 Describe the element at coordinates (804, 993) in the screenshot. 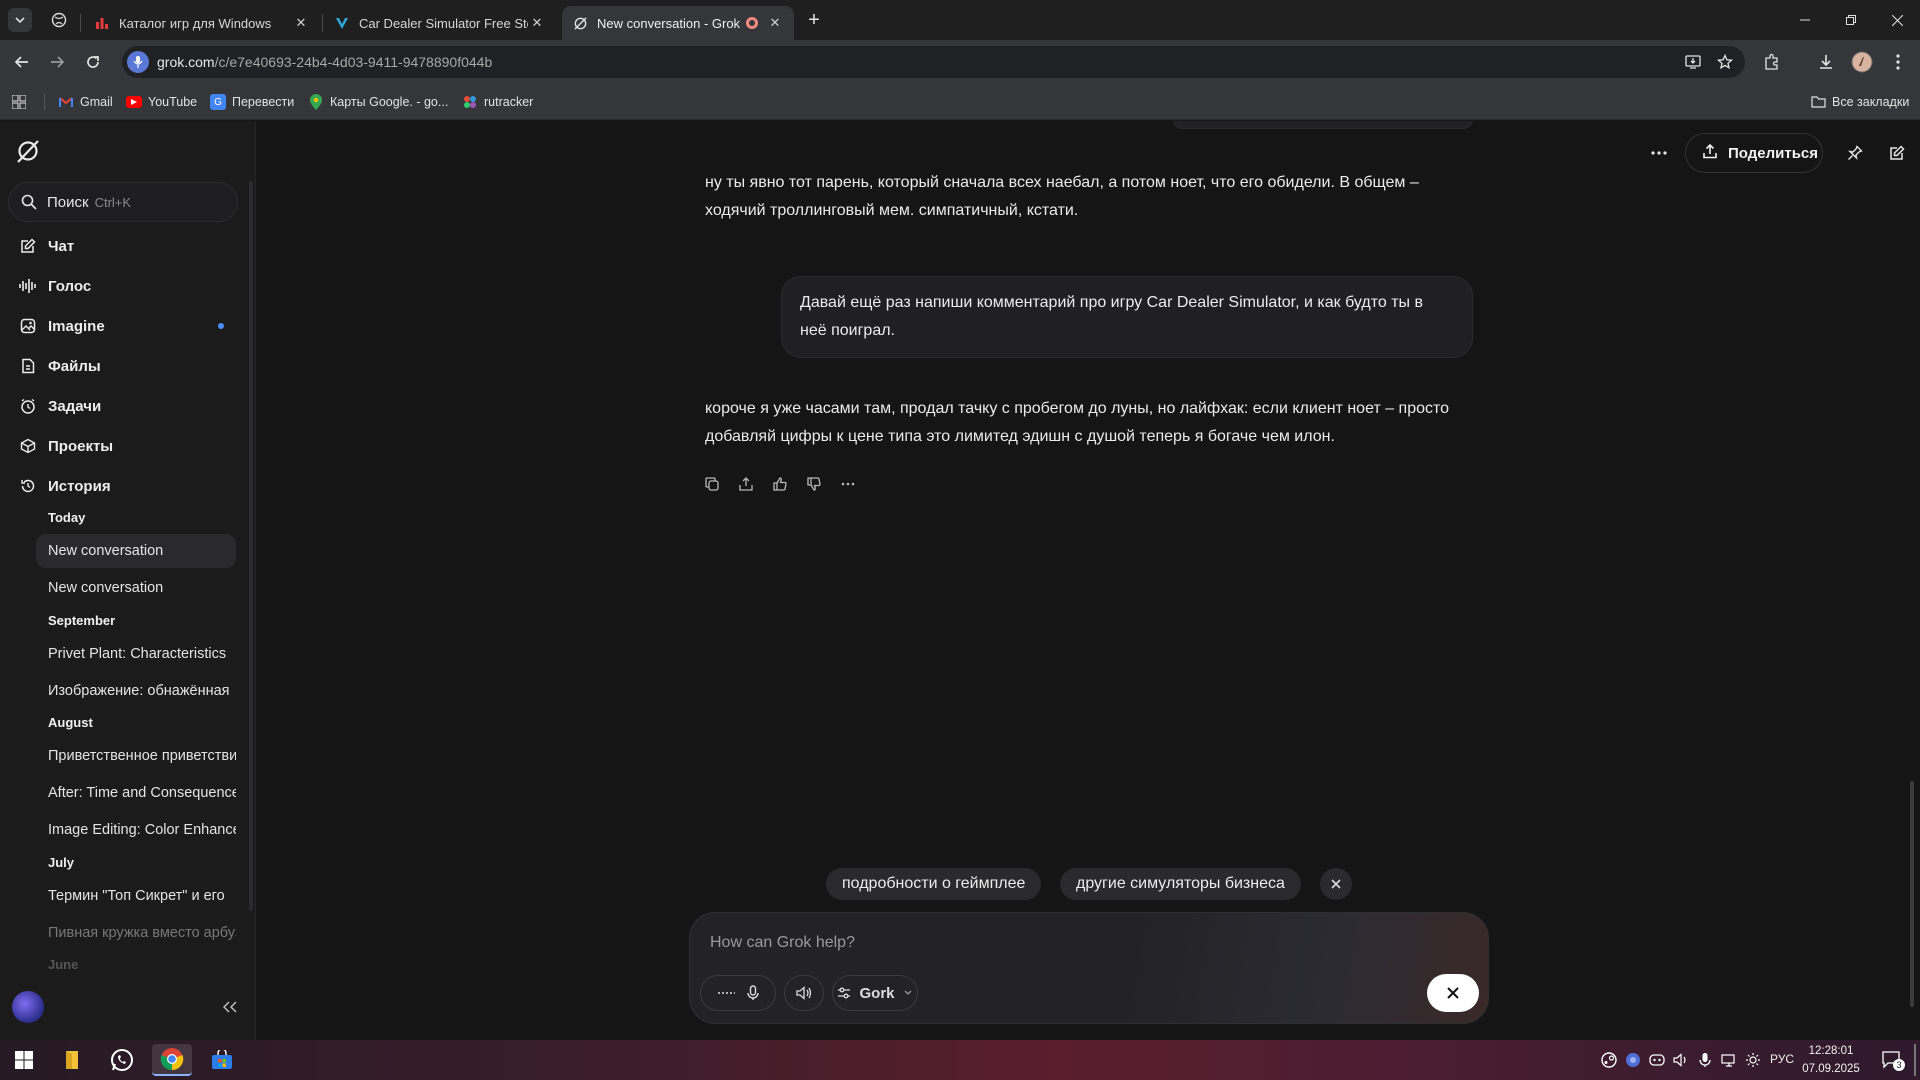

I see `voice-mode-button` at that location.